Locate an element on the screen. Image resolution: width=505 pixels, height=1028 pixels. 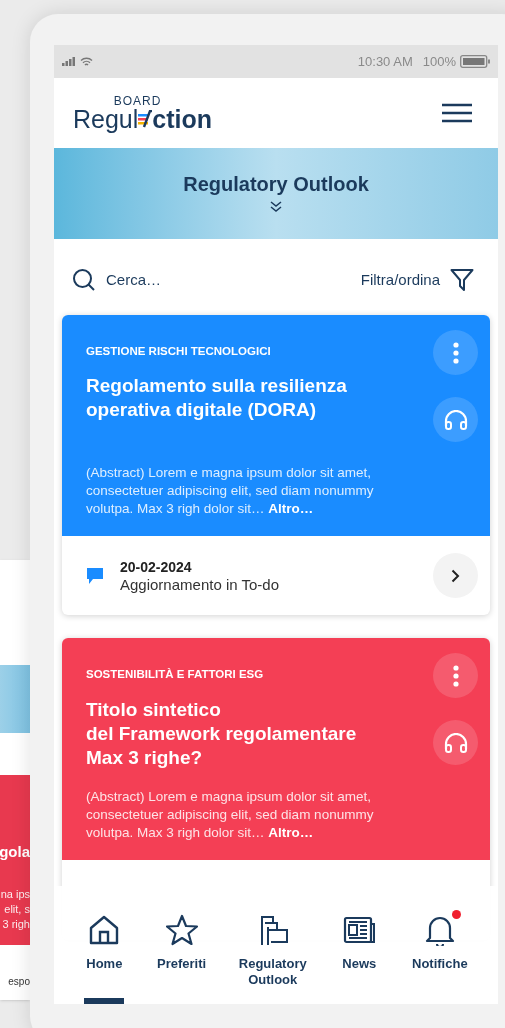
abstract-text: 3 righ is located at coordinates (16, 924).